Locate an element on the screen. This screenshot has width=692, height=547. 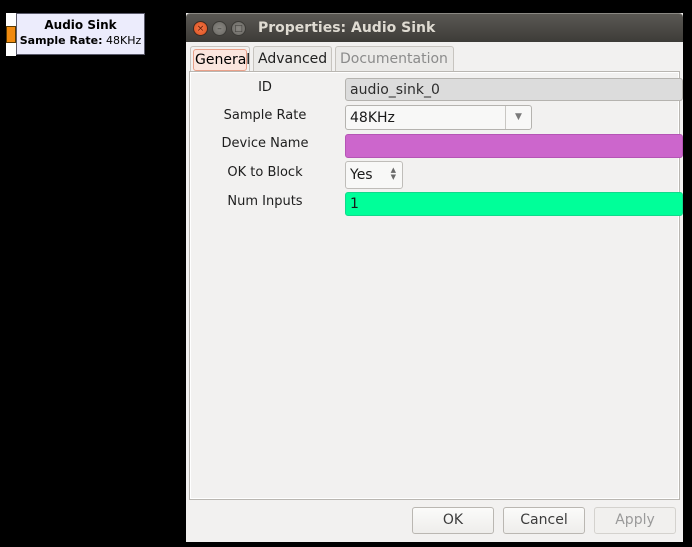
dialog-titlebar: × – □ Properties: Audio Sink is located at coordinates (434, 27).